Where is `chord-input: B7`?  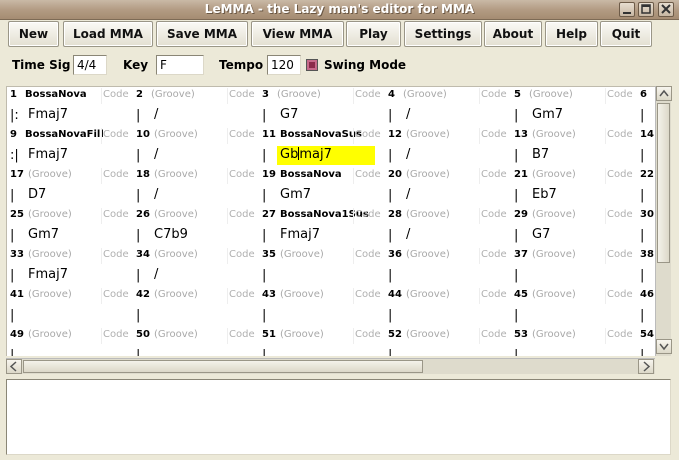 chord-input: B7 is located at coordinates (578, 155).